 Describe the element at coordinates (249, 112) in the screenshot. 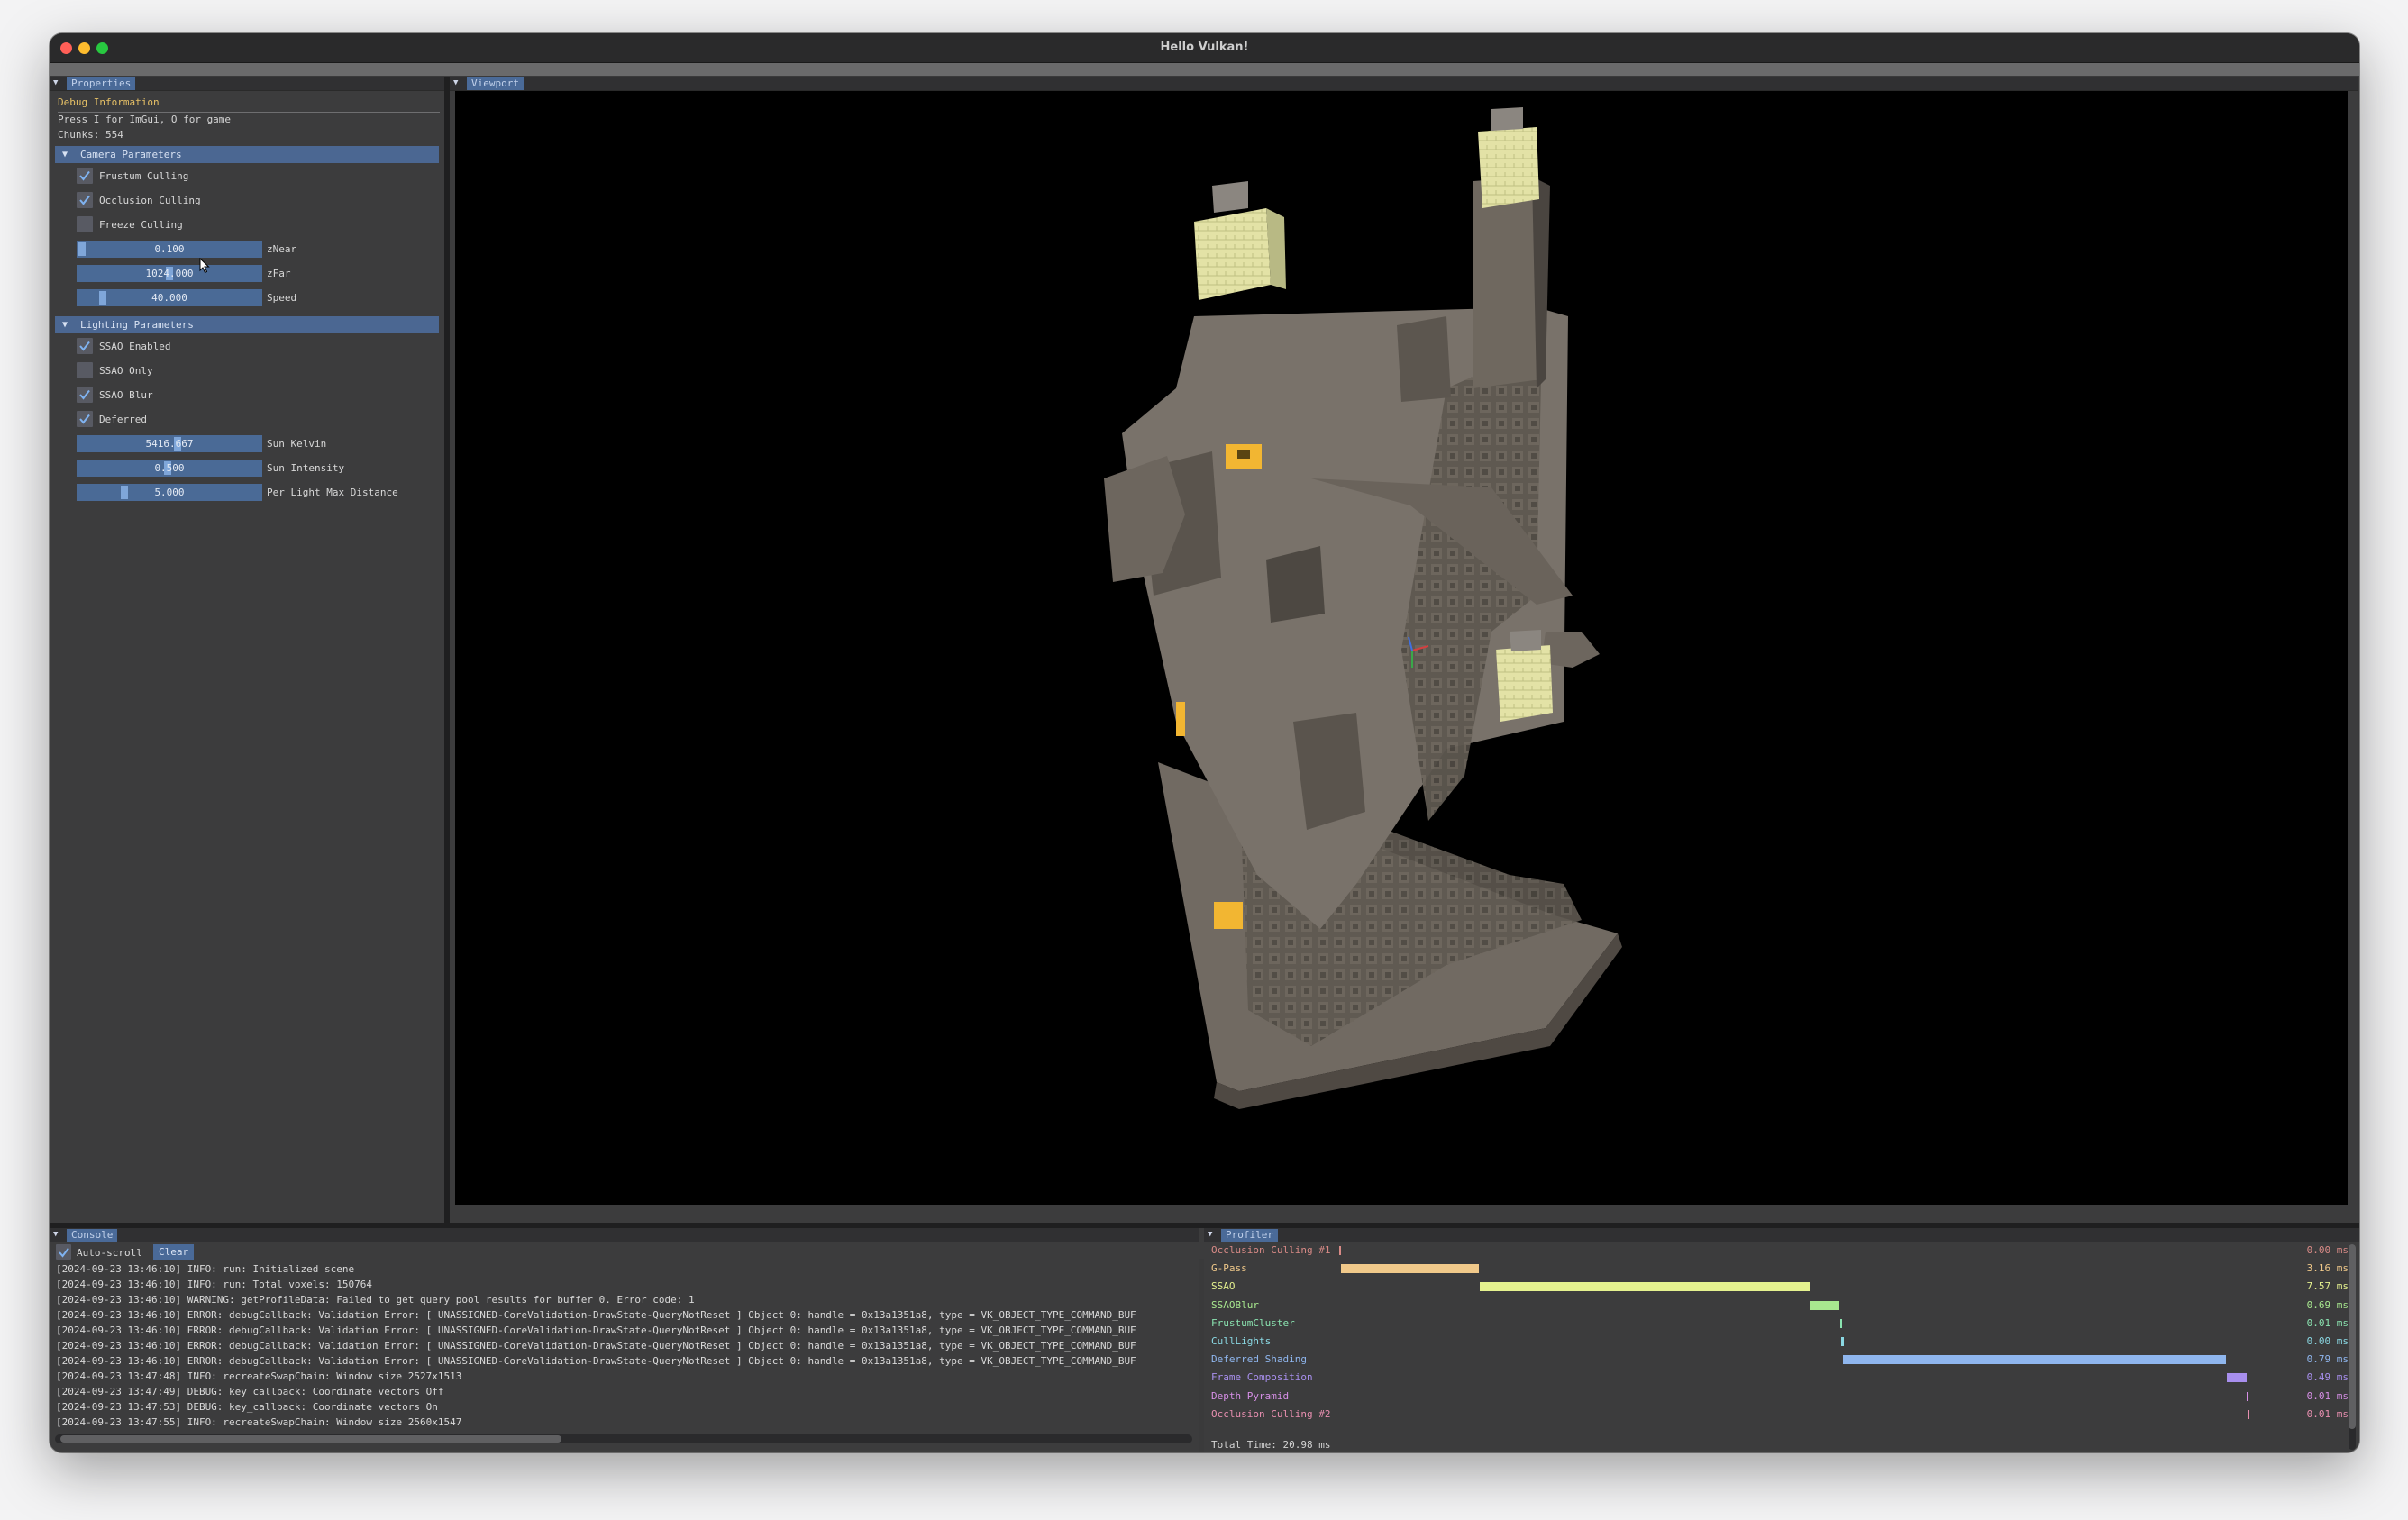

I see `separator` at that location.